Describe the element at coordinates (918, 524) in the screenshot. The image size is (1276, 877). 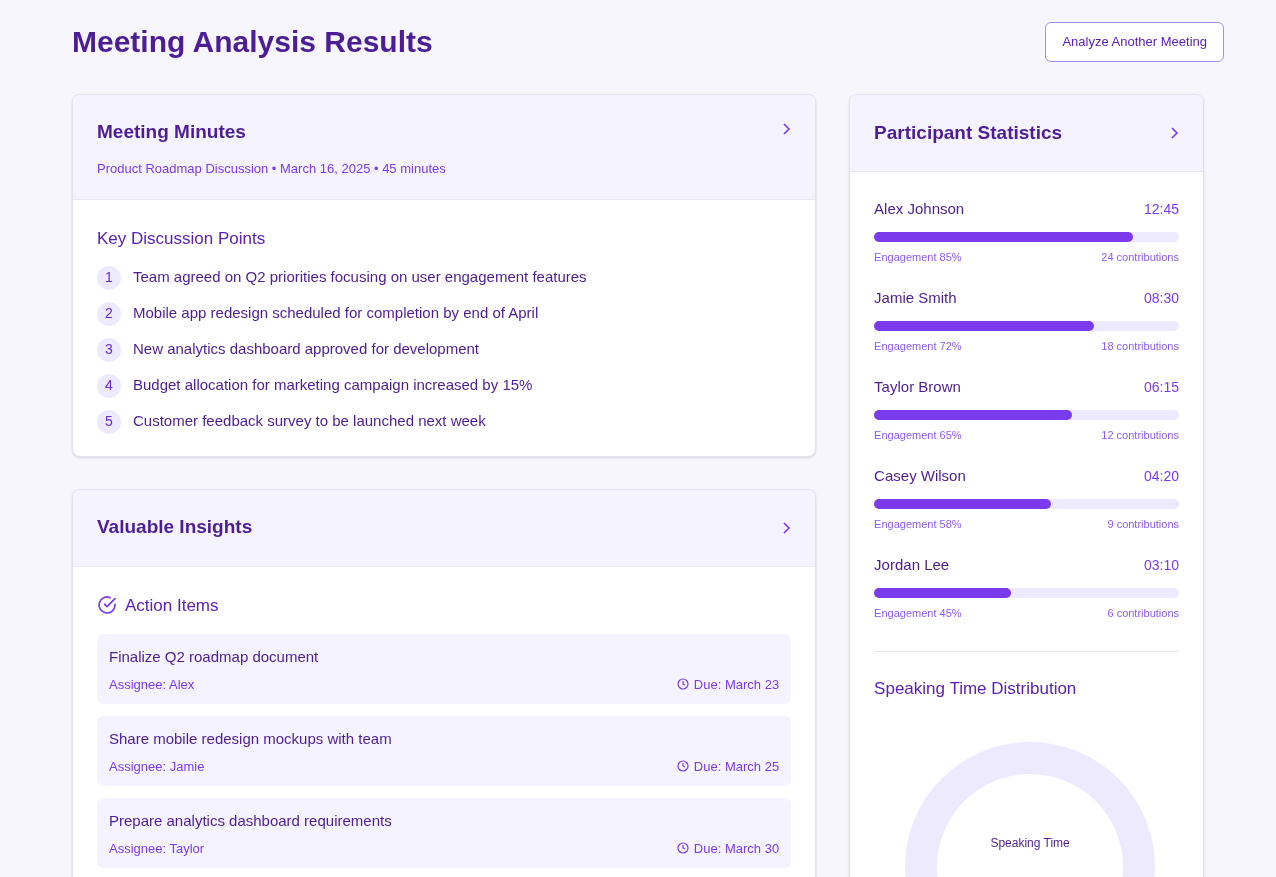
I see `engagement-label: Engagement 58%` at that location.